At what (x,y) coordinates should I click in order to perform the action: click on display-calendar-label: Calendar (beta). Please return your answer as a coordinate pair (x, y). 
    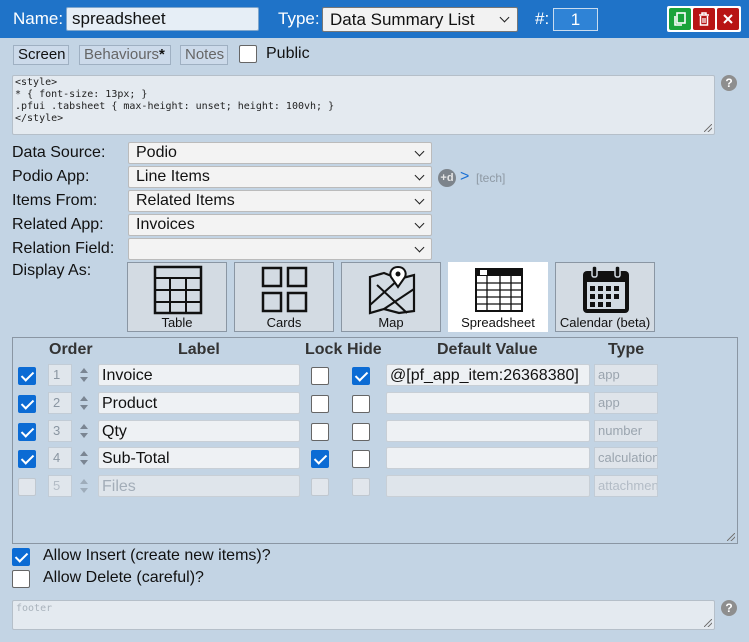
    Looking at the image, I should click on (605, 322).